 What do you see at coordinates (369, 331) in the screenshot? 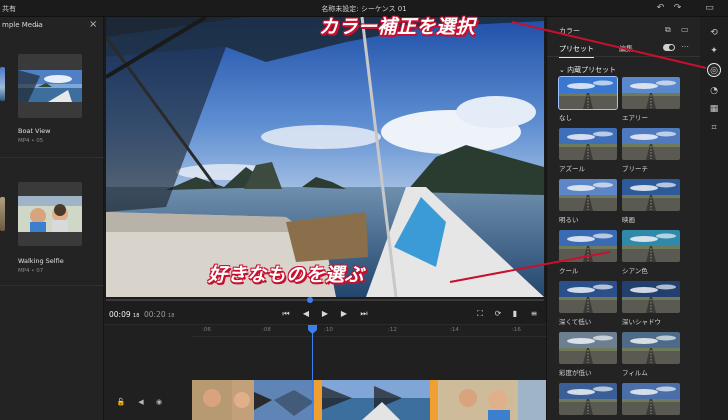
I see `time-ruler: :06 :08 :10 :12 :14 :16` at bounding box center [369, 331].